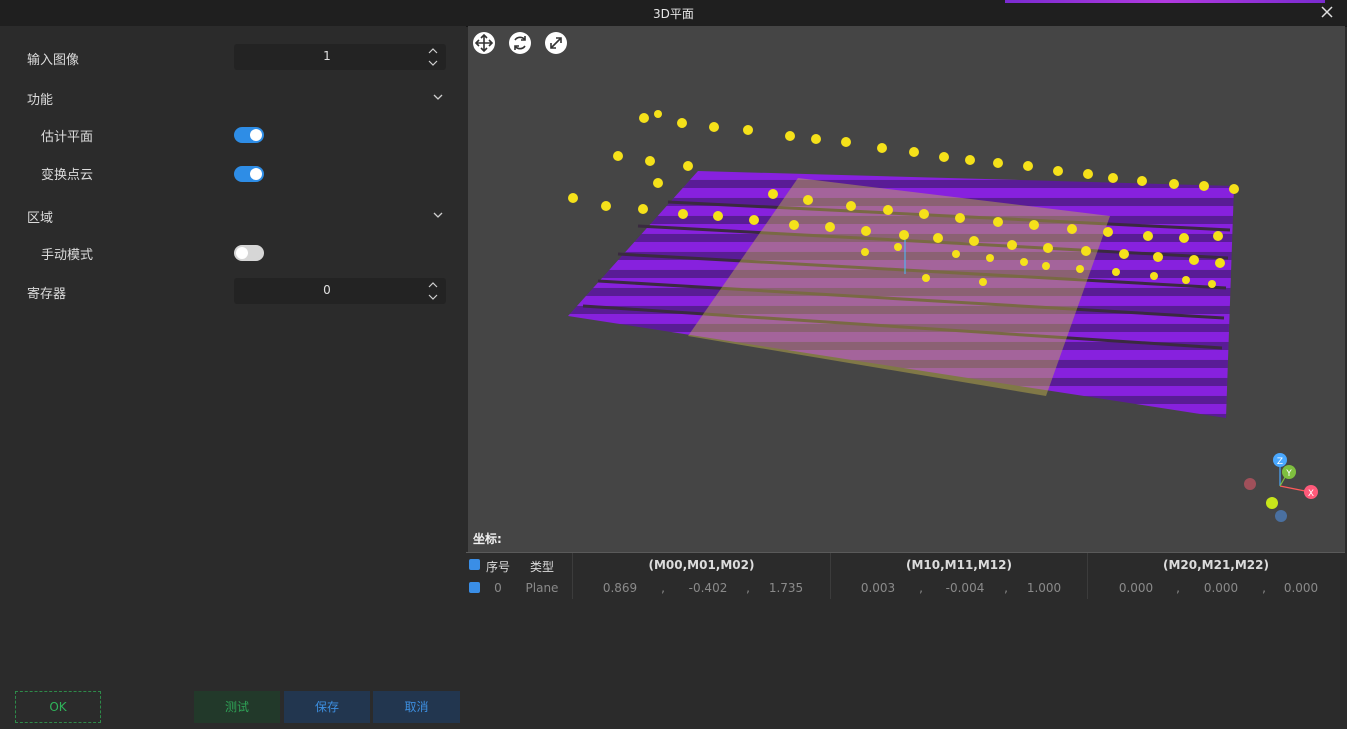 The height and width of the screenshot is (729, 1347). I want to click on m21-value: 0.000, so click(1221, 588).